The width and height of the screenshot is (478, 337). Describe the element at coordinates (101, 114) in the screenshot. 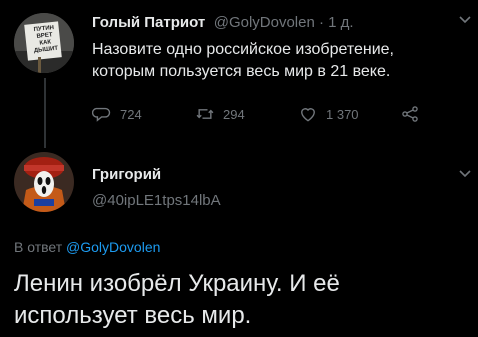

I see `comment-icon` at that location.